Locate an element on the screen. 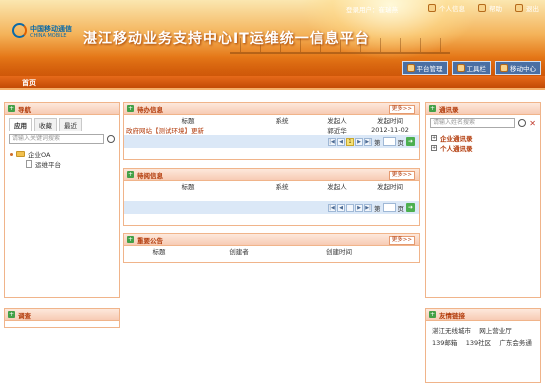 The height and width of the screenshot is (387, 545). tab-apps: 应用 is located at coordinates (20, 124).